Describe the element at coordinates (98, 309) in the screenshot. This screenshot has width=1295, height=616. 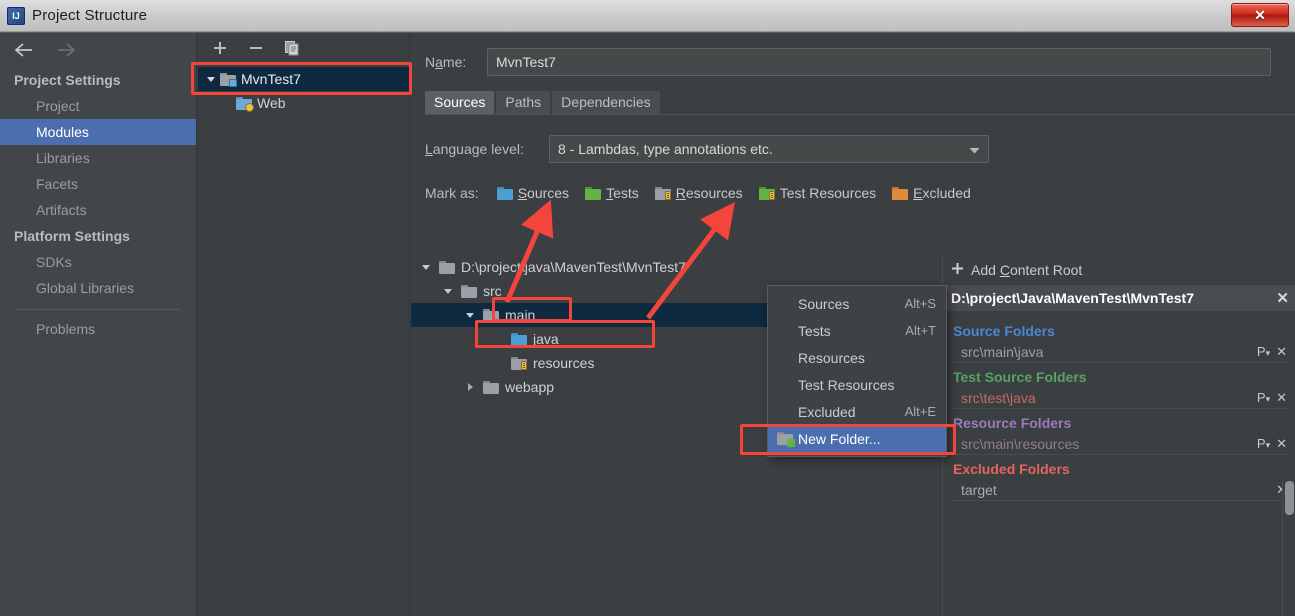
I see `sidebar-divider` at that location.